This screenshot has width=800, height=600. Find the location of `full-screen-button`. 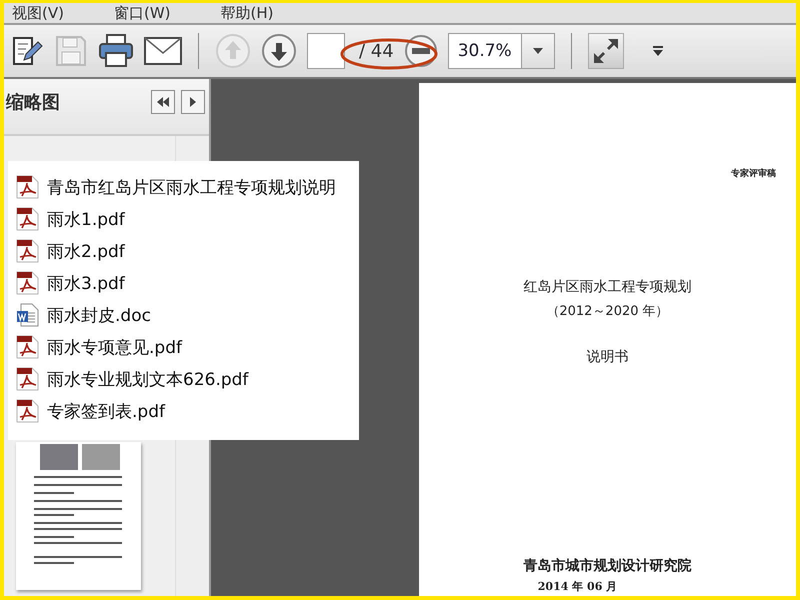

full-screen-button is located at coordinates (606, 51).